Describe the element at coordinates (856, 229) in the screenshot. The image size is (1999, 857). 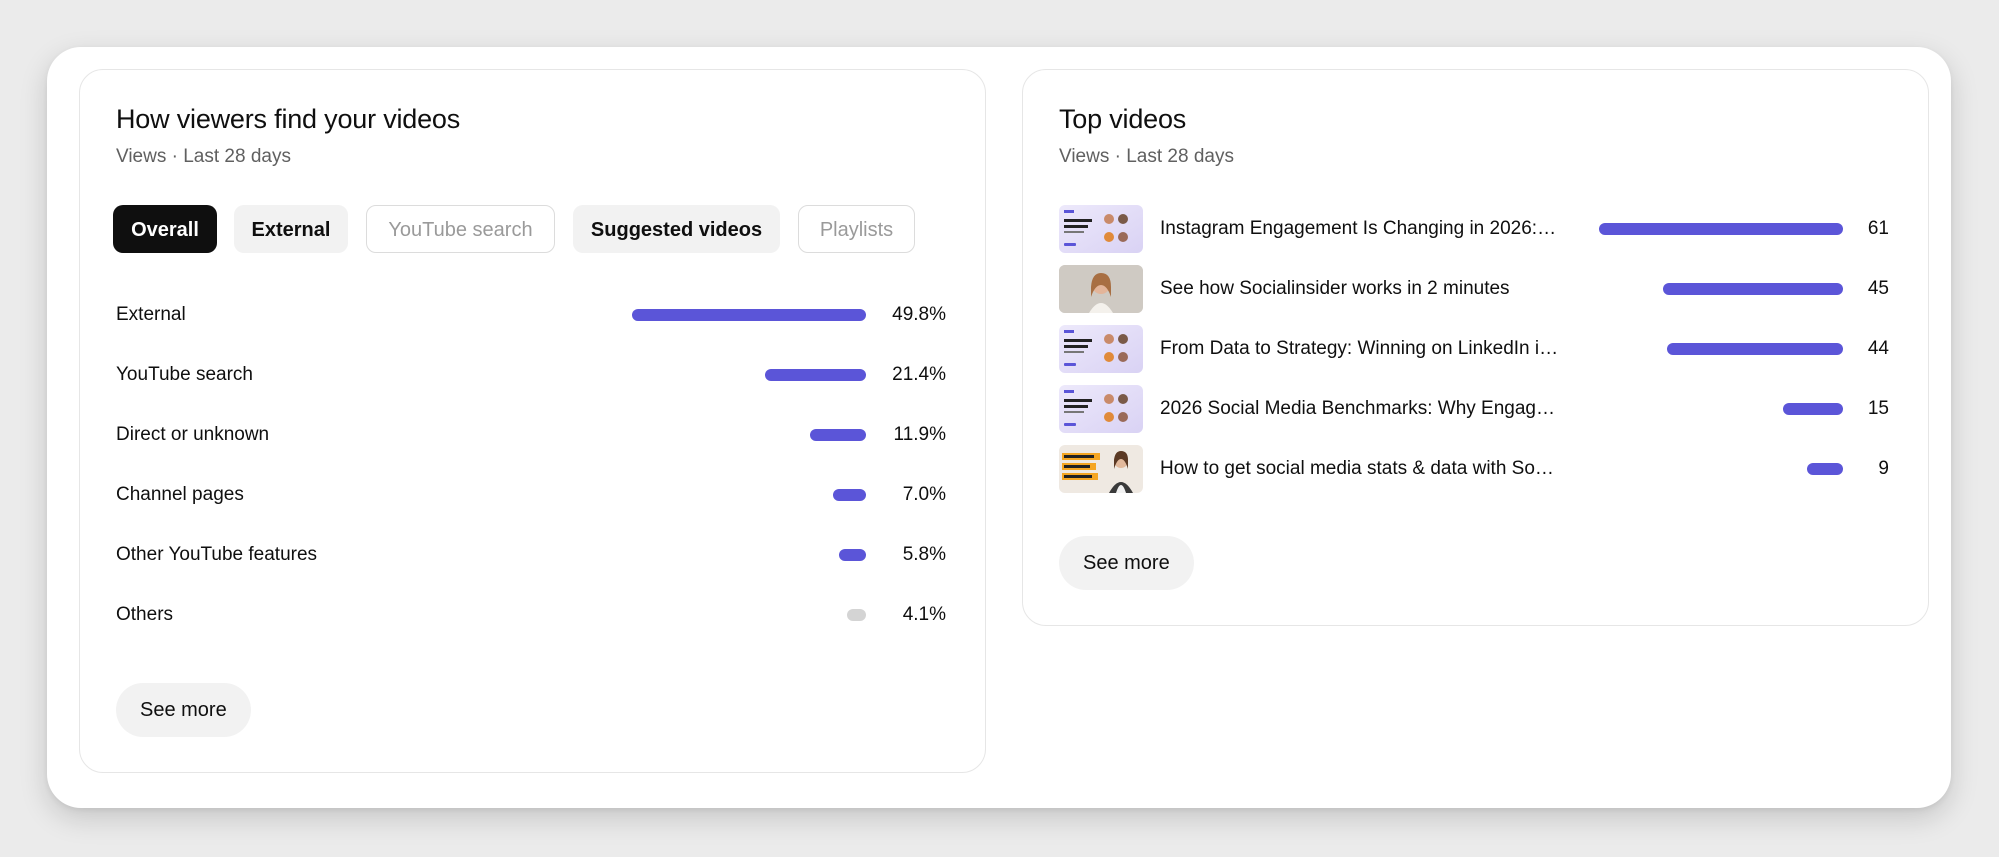
I see `chip-playlists: Playlists` at that location.